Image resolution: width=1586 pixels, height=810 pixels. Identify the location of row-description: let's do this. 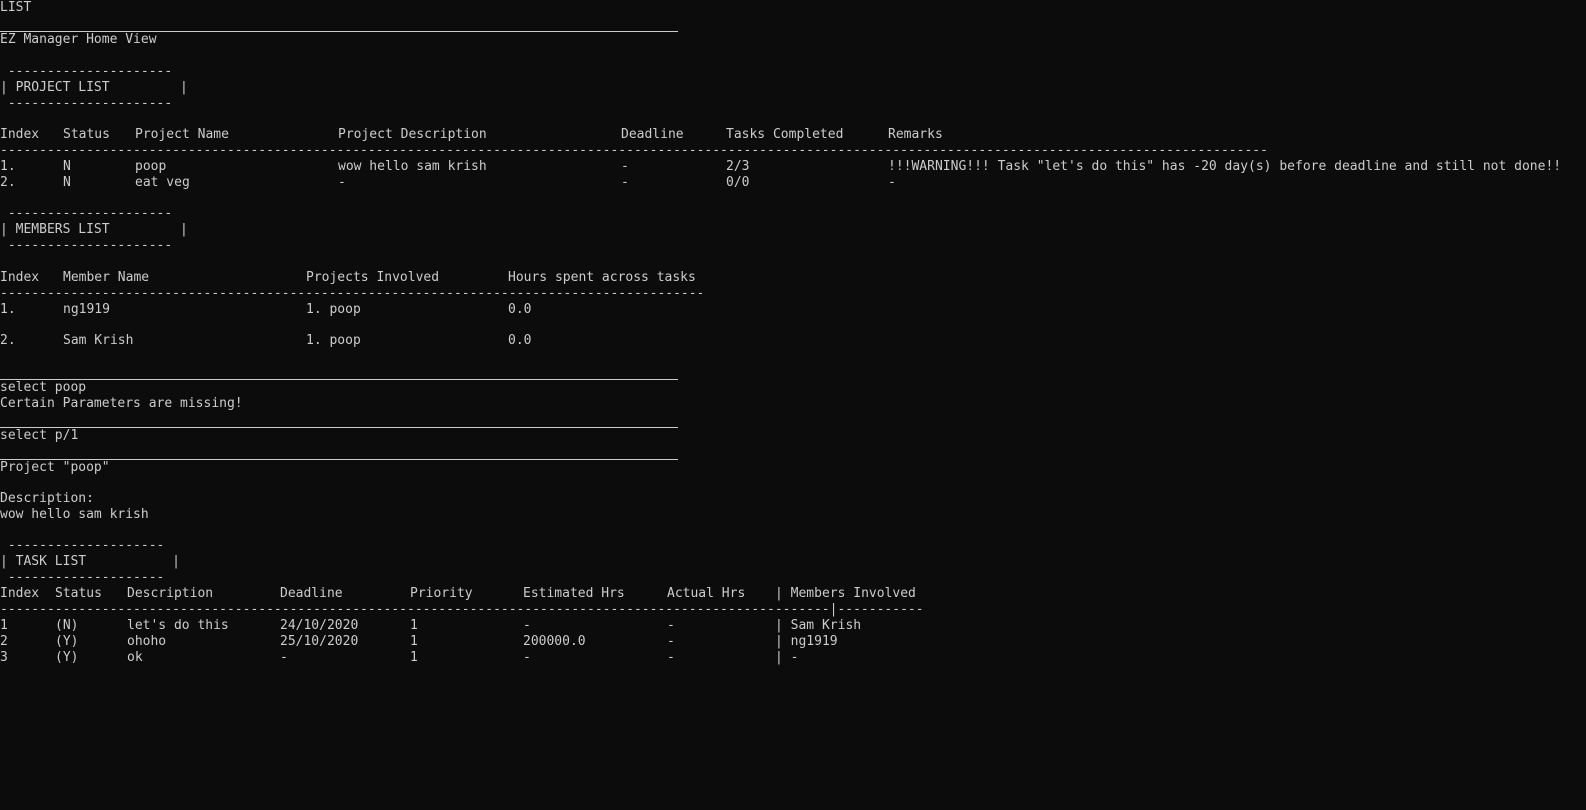
(178, 625).